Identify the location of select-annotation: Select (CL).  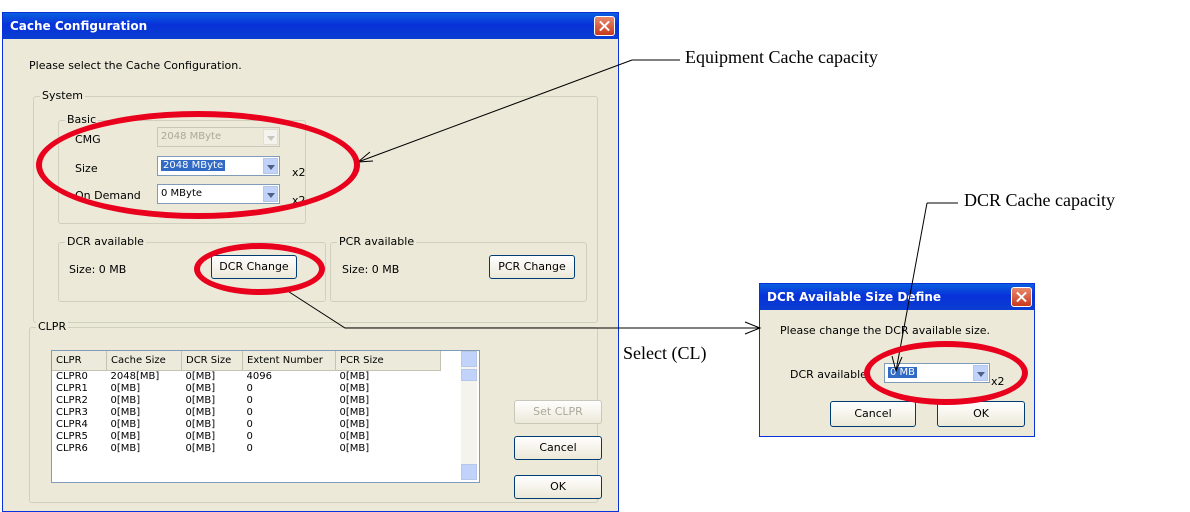
(665, 353).